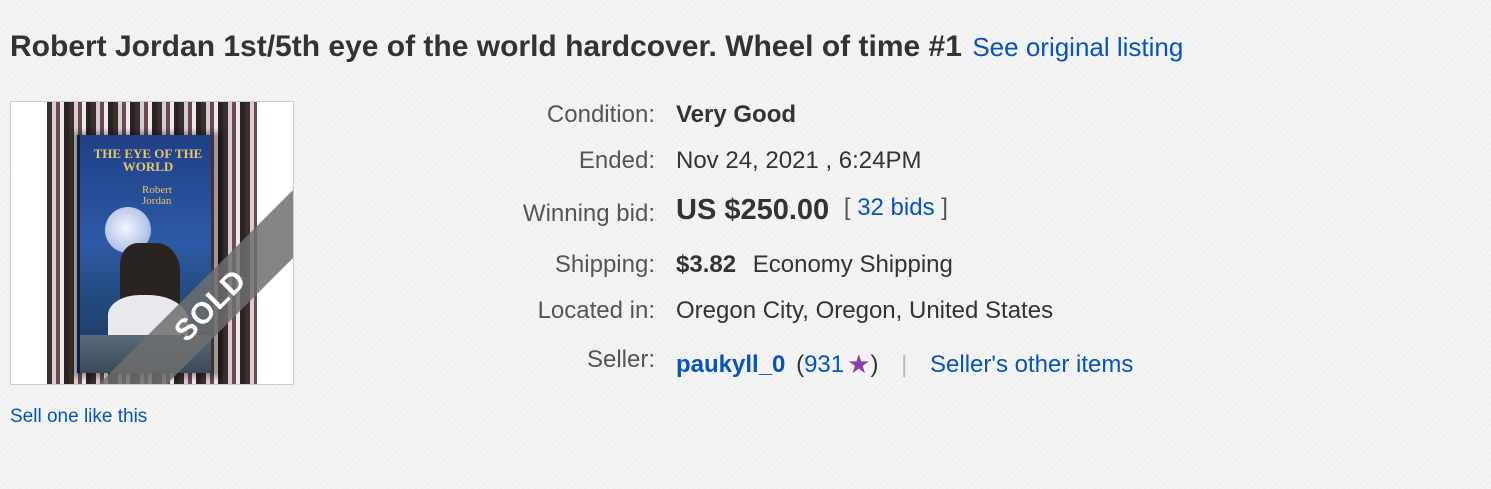 The image size is (1491, 489). Describe the element at coordinates (1077, 47) in the screenshot. I see `see-original-listing-link: See original listing` at that location.